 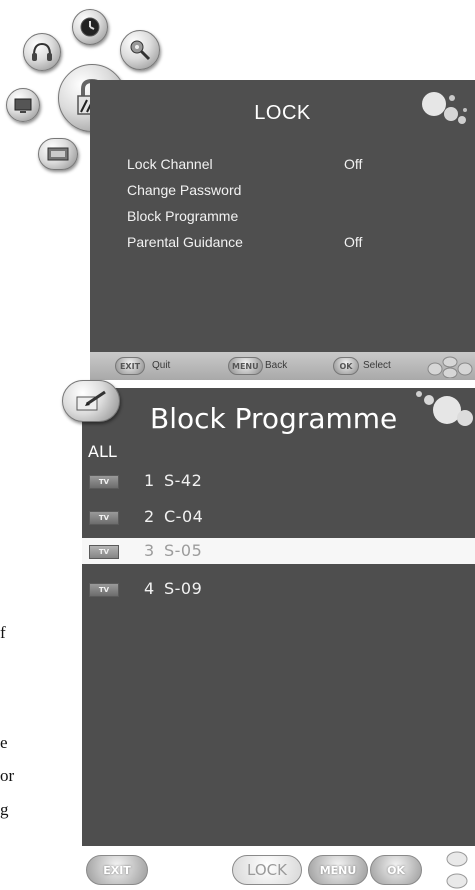 I want to click on channel-number: 3, so click(x=149, y=550).